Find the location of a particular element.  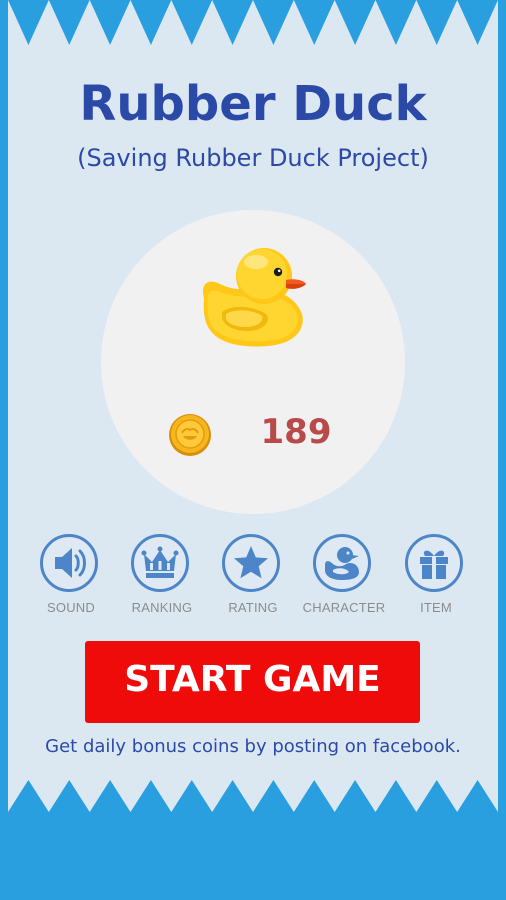

character-button: CHARACTER is located at coordinates (344, 577).